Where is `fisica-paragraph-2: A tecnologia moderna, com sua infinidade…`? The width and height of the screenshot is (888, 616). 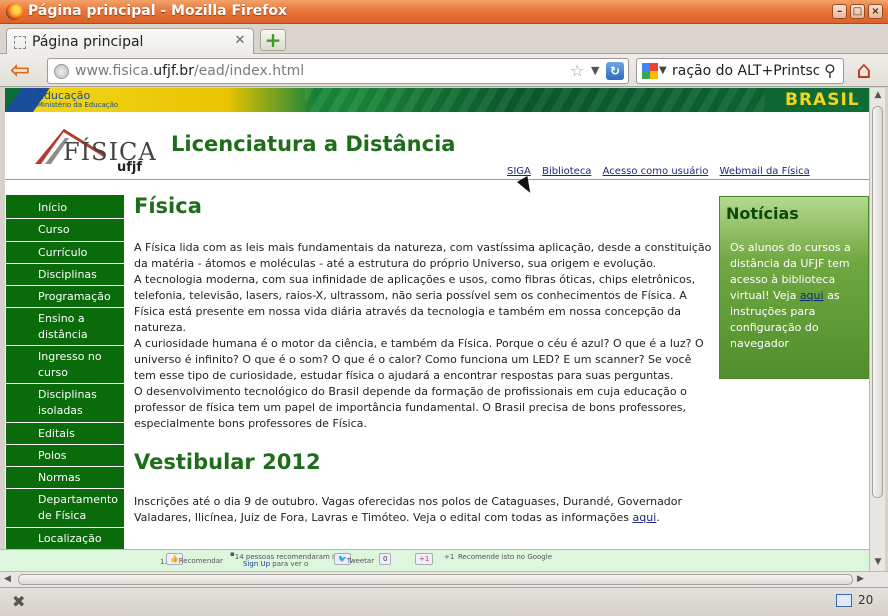
fisica-paragraph-2: A tecnologia moderna, com sua infinidade… is located at coordinates (415, 303).